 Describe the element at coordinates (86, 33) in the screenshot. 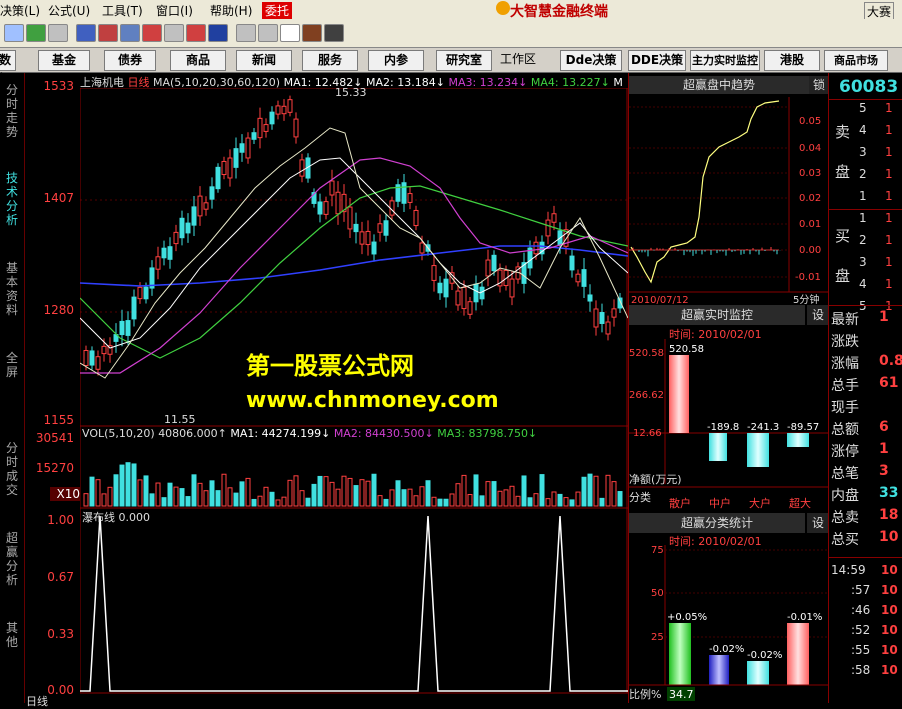

I see `binoculars-icon` at that location.